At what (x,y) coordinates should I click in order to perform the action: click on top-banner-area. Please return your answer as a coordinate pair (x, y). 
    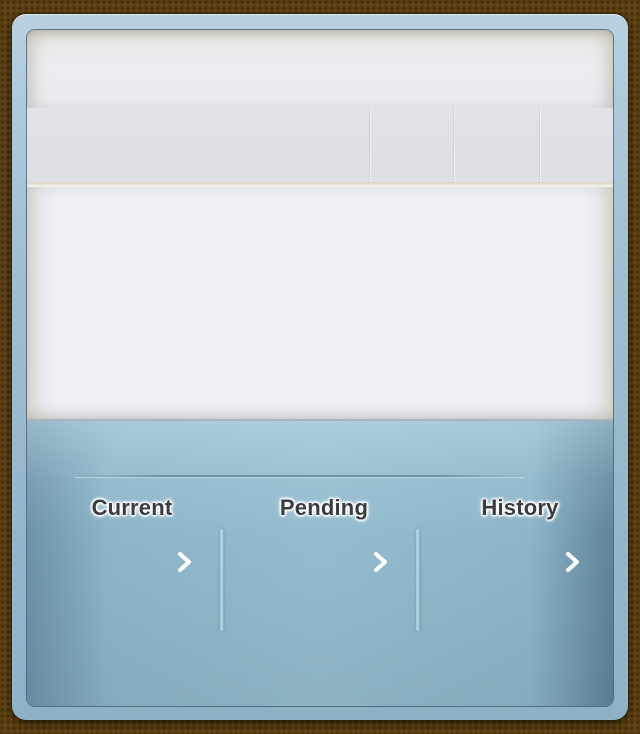
    Looking at the image, I should click on (320, 69).